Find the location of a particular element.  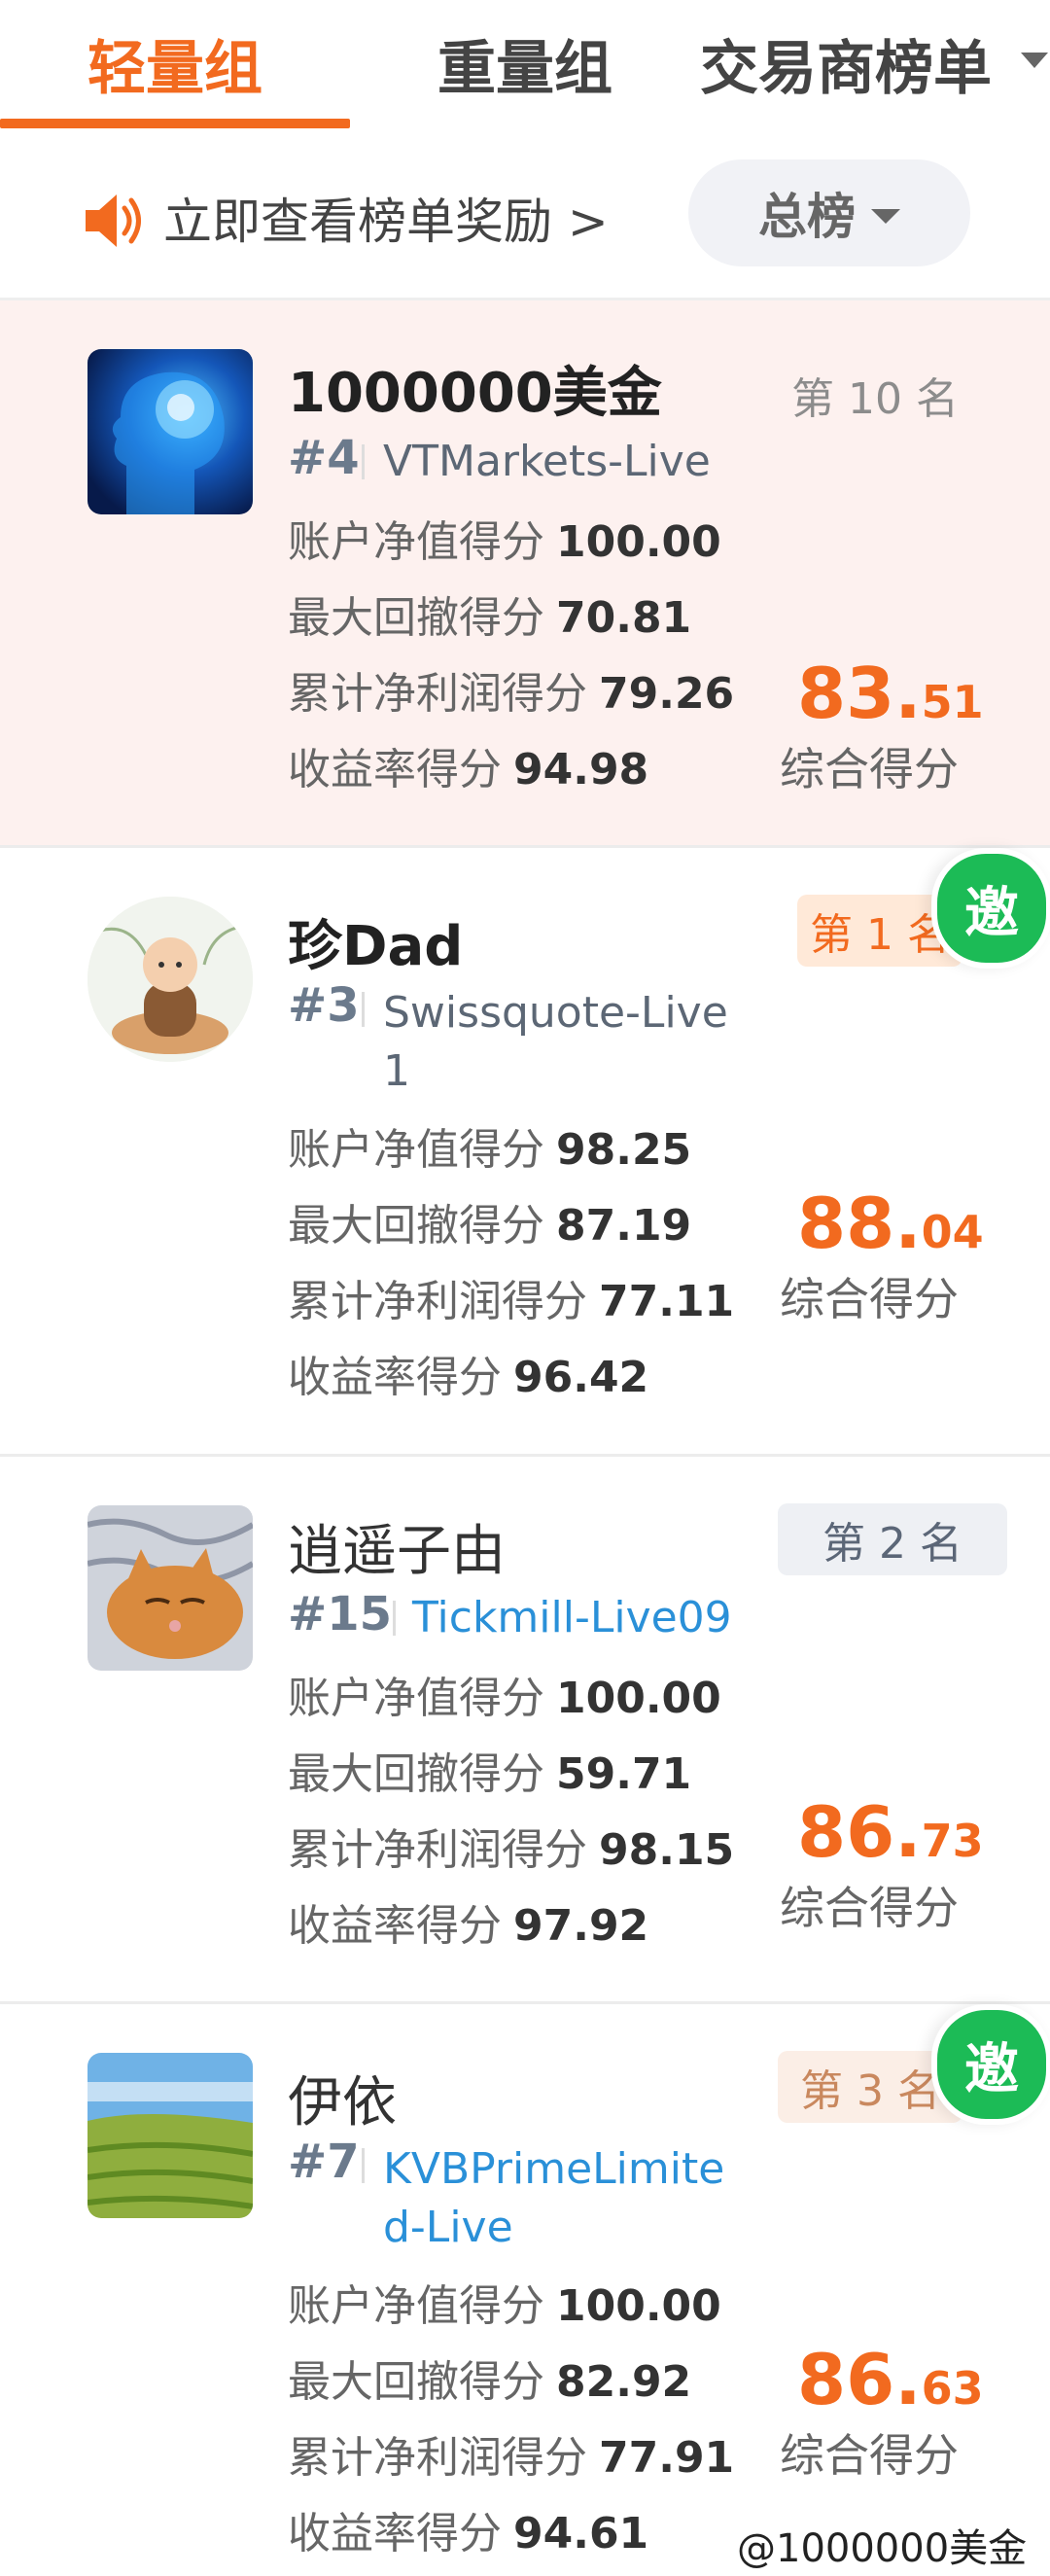

tab-light-group: 轻量组 is located at coordinates (175, 63).